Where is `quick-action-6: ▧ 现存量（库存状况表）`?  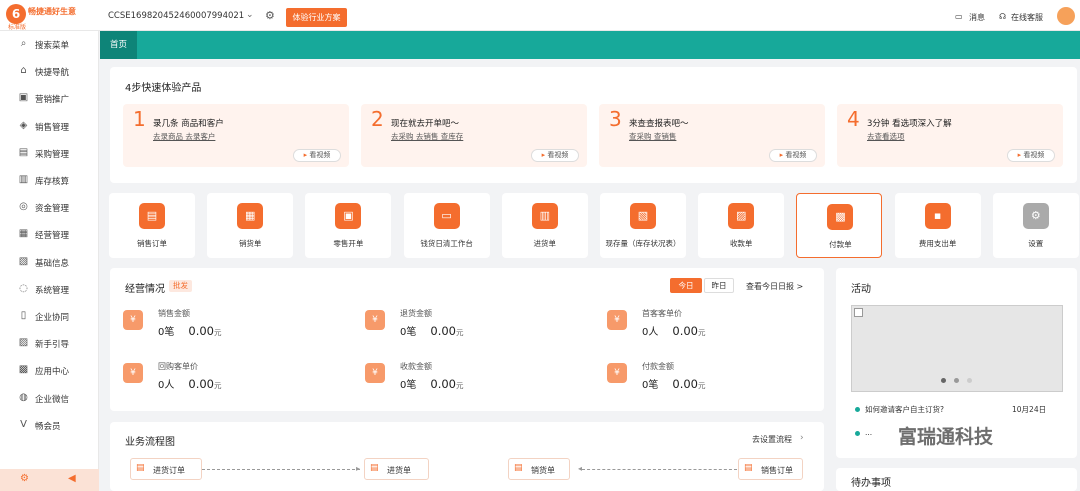 quick-action-6: ▧ 现存量（库存状况表） is located at coordinates (643, 225).